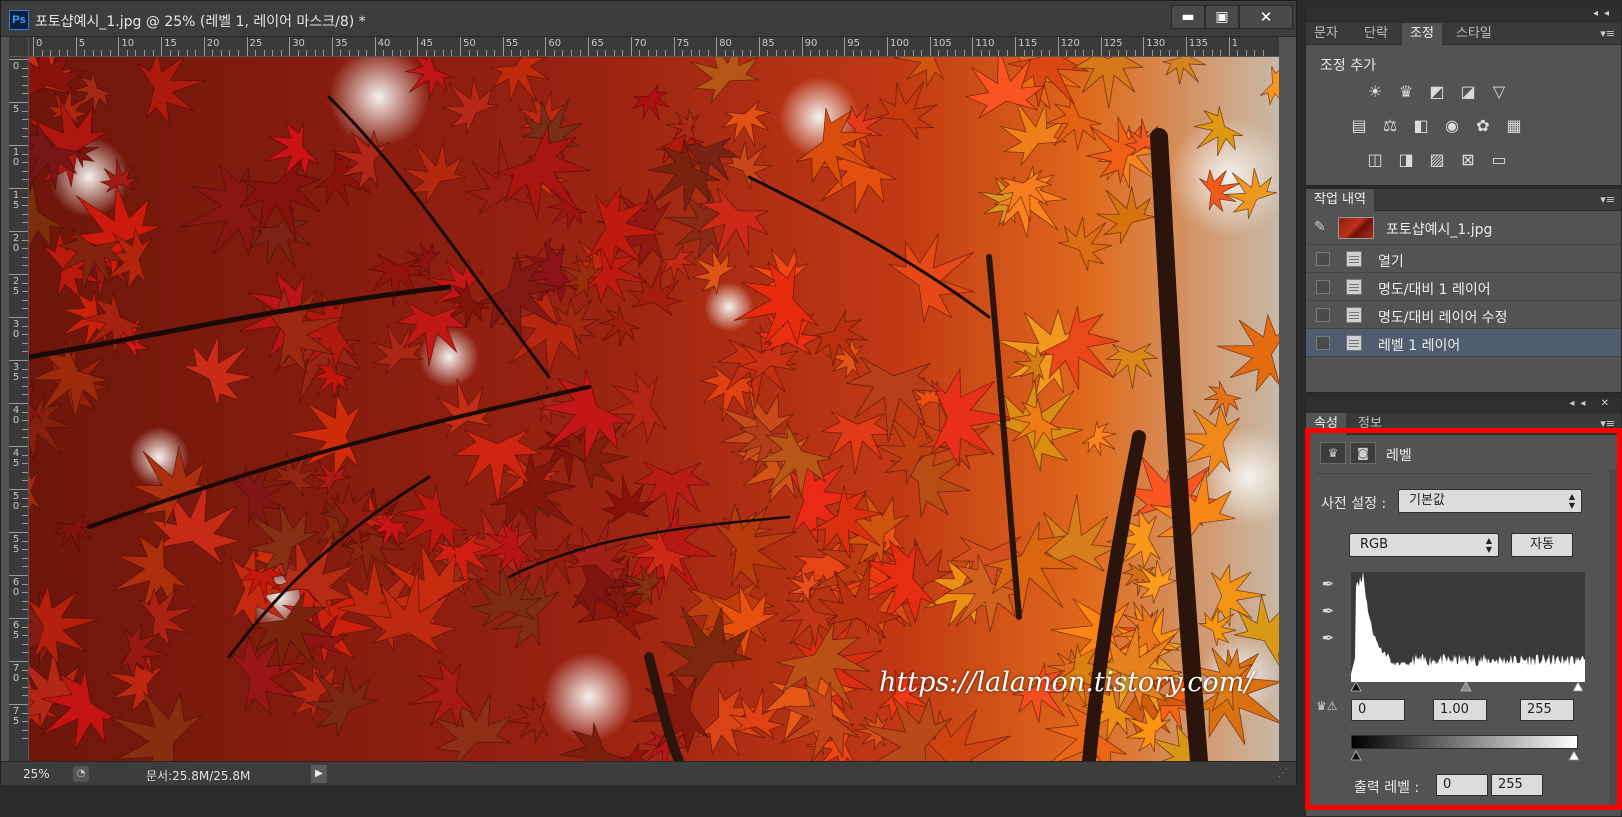 This screenshot has height=817, width=1622. Describe the element at coordinates (1542, 545) in the screenshot. I see `auto-button: 자동` at that location.